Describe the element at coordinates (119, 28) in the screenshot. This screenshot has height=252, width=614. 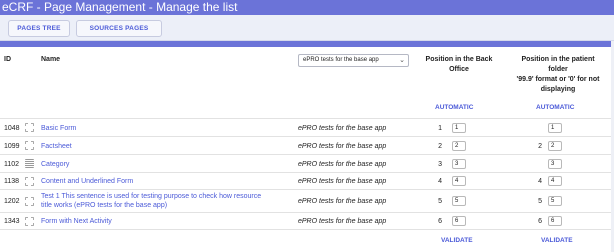
I see `sources-pages-button: SOURCES PAGES` at that location.